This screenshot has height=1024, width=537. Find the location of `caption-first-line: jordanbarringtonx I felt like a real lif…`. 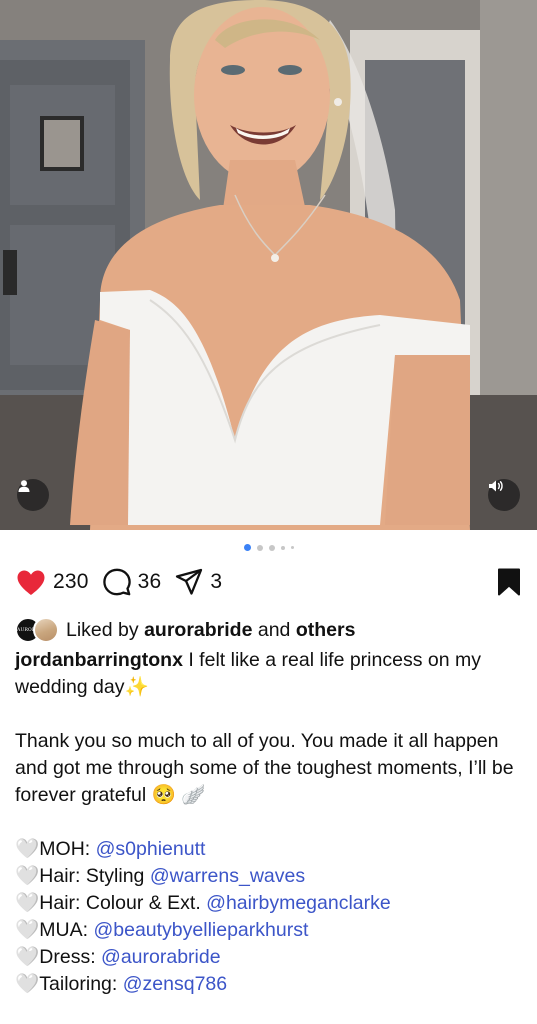

caption-first-line: jordanbarringtonx I felt like a real lif… is located at coordinates (268, 674).